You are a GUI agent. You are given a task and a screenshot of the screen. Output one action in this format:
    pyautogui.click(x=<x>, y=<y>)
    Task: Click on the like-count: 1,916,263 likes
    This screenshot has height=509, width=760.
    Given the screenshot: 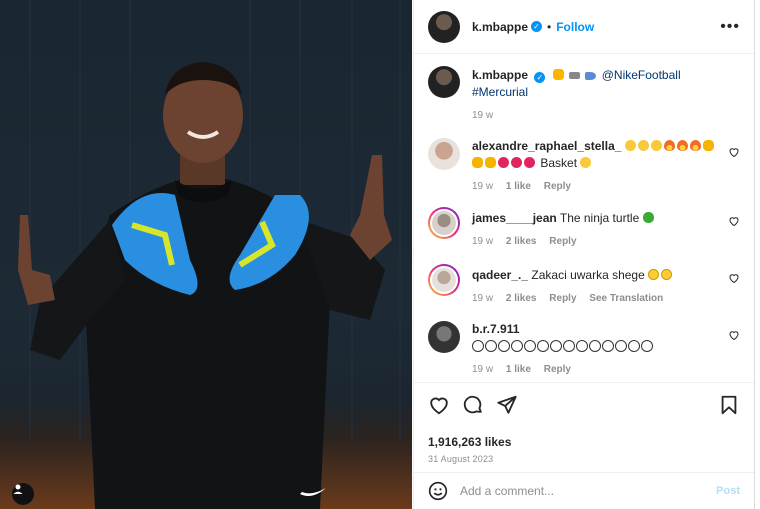 What is the action you would take?
    pyautogui.click(x=584, y=442)
    